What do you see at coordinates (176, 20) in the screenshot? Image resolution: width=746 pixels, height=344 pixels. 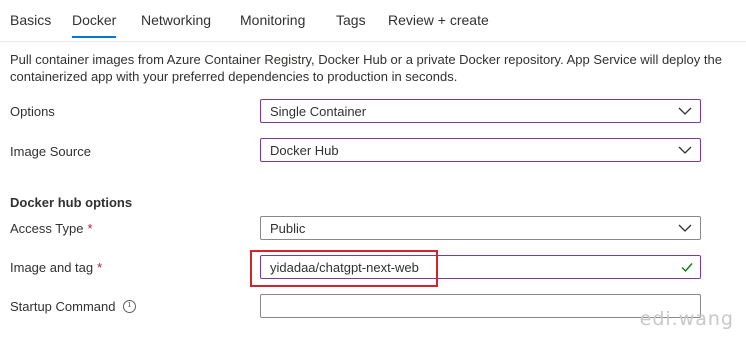 I see `tab-networking: Networking` at bounding box center [176, 20].